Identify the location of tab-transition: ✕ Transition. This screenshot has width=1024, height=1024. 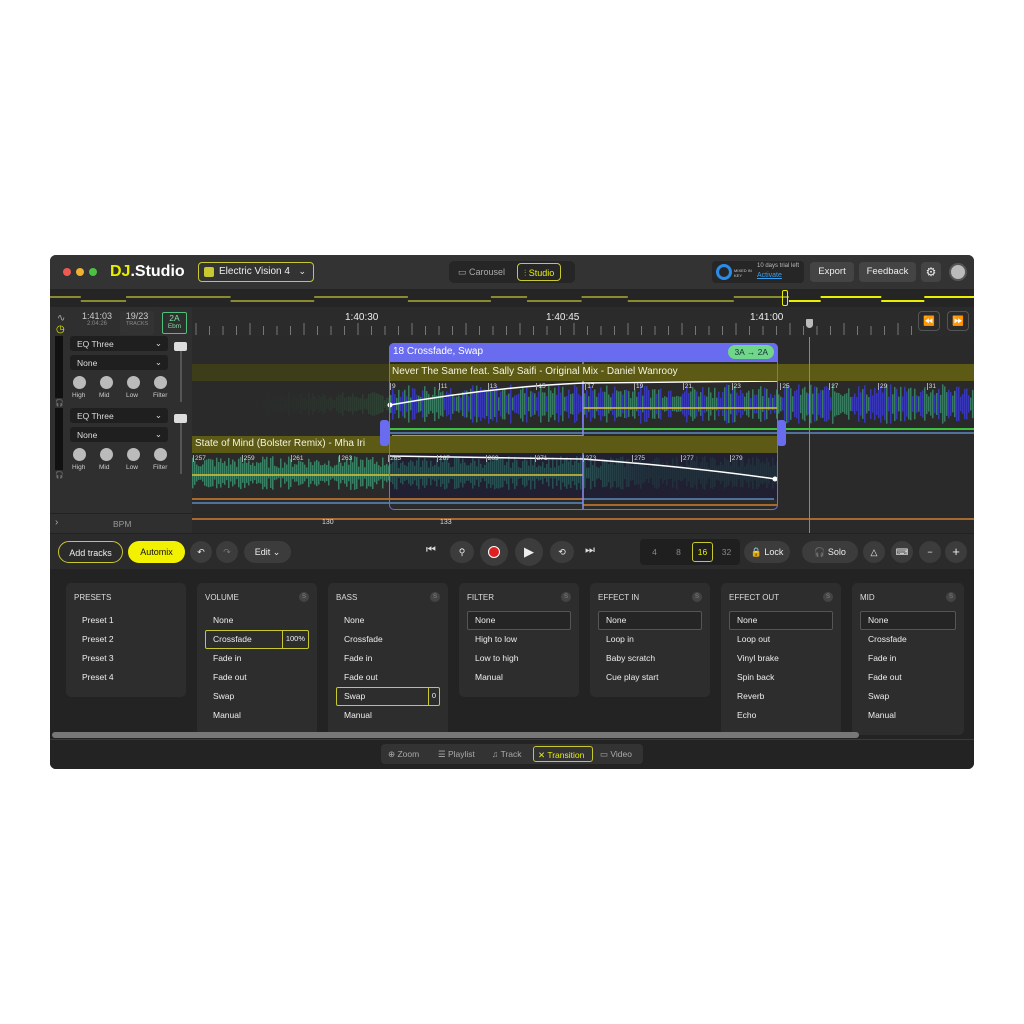
(563, 754).